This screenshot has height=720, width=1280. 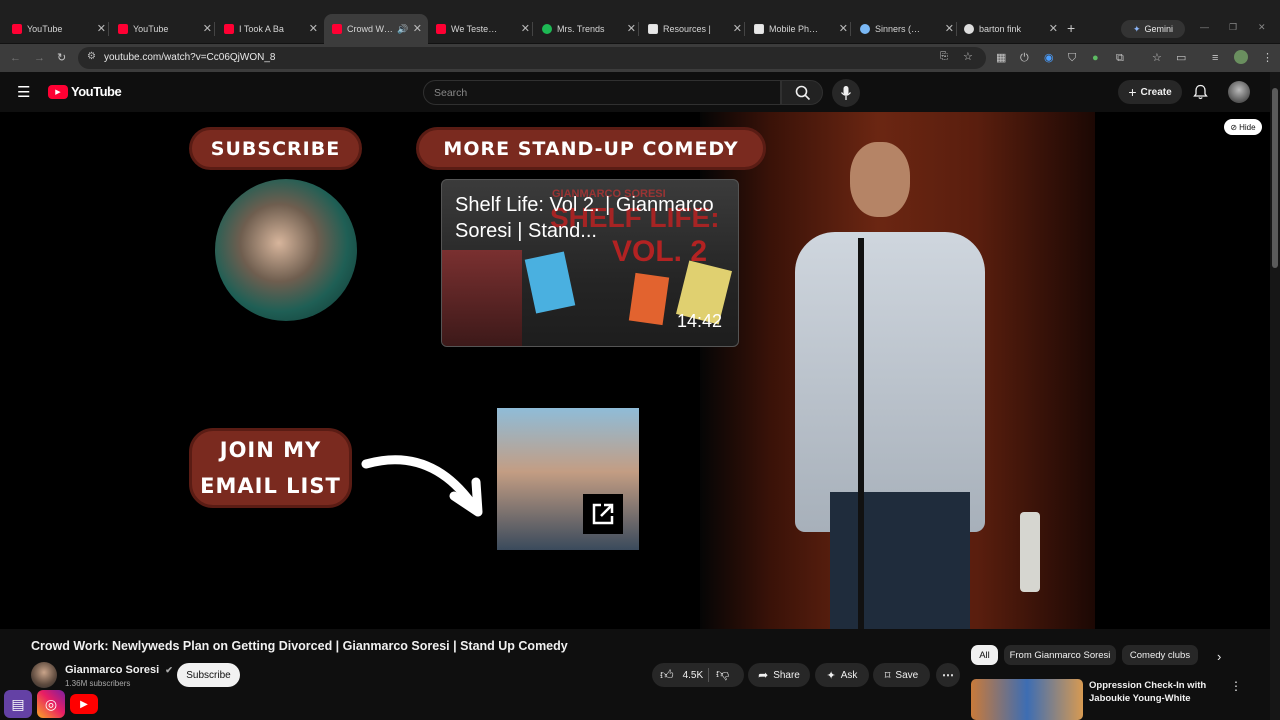 I want to click on gemini-sparkle-icon: ✦, so click(x=1136, y=28).